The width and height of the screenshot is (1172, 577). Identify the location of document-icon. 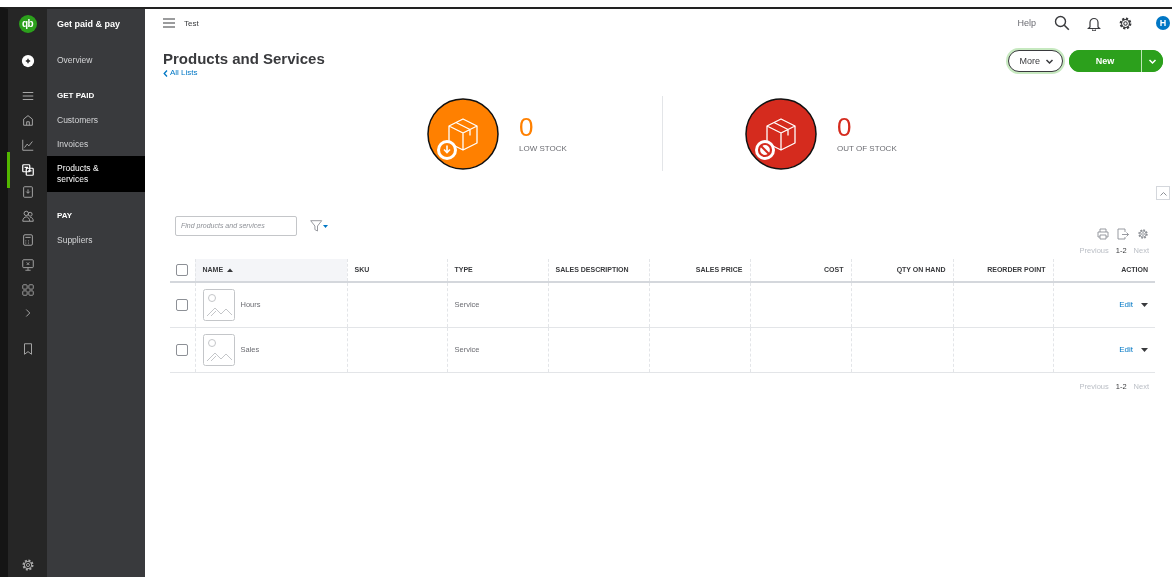
(27, 192).